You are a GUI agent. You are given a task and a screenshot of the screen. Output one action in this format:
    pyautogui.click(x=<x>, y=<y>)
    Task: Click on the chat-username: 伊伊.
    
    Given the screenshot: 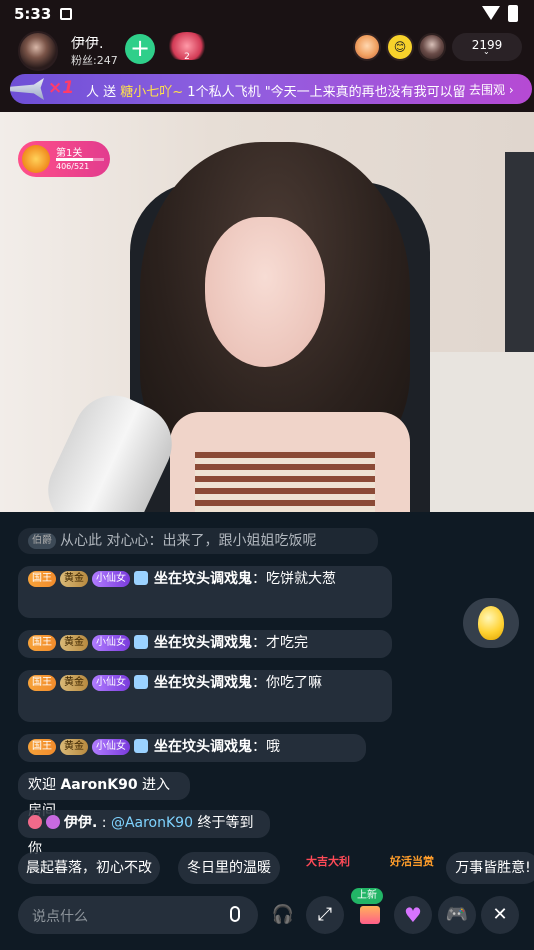 What is the action you would take?
    pyautogui.click(x=80, y=823)
    